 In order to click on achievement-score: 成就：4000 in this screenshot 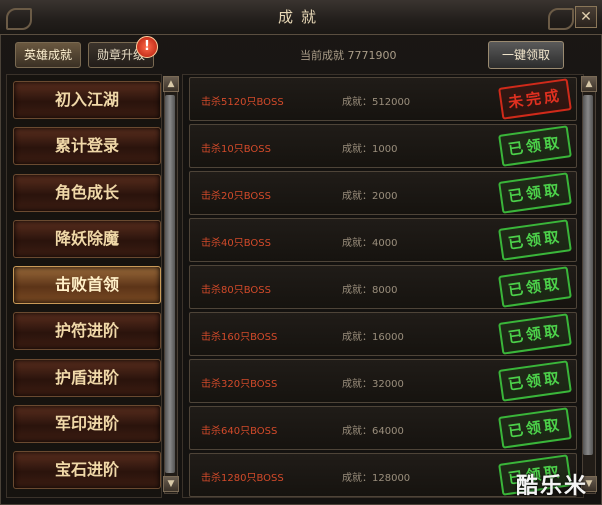, I will do `click(370, 243)`.